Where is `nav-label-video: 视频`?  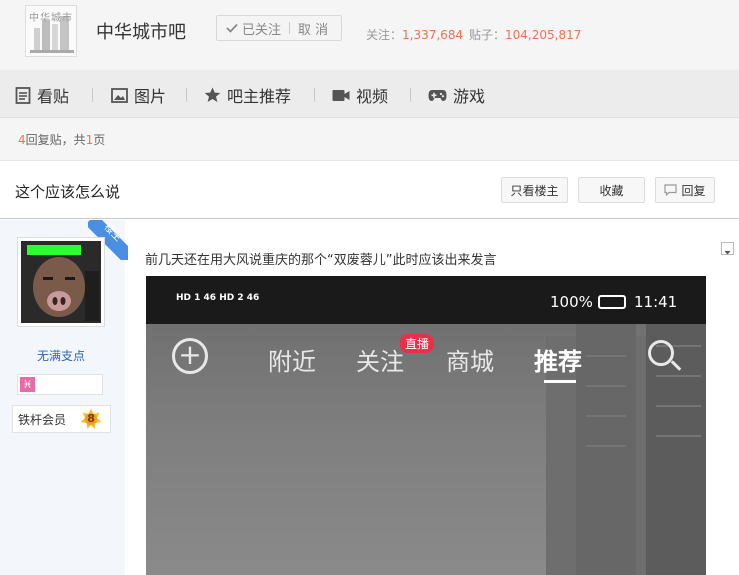
nav-label-video: 视频 is located at coordinates (372, 96).